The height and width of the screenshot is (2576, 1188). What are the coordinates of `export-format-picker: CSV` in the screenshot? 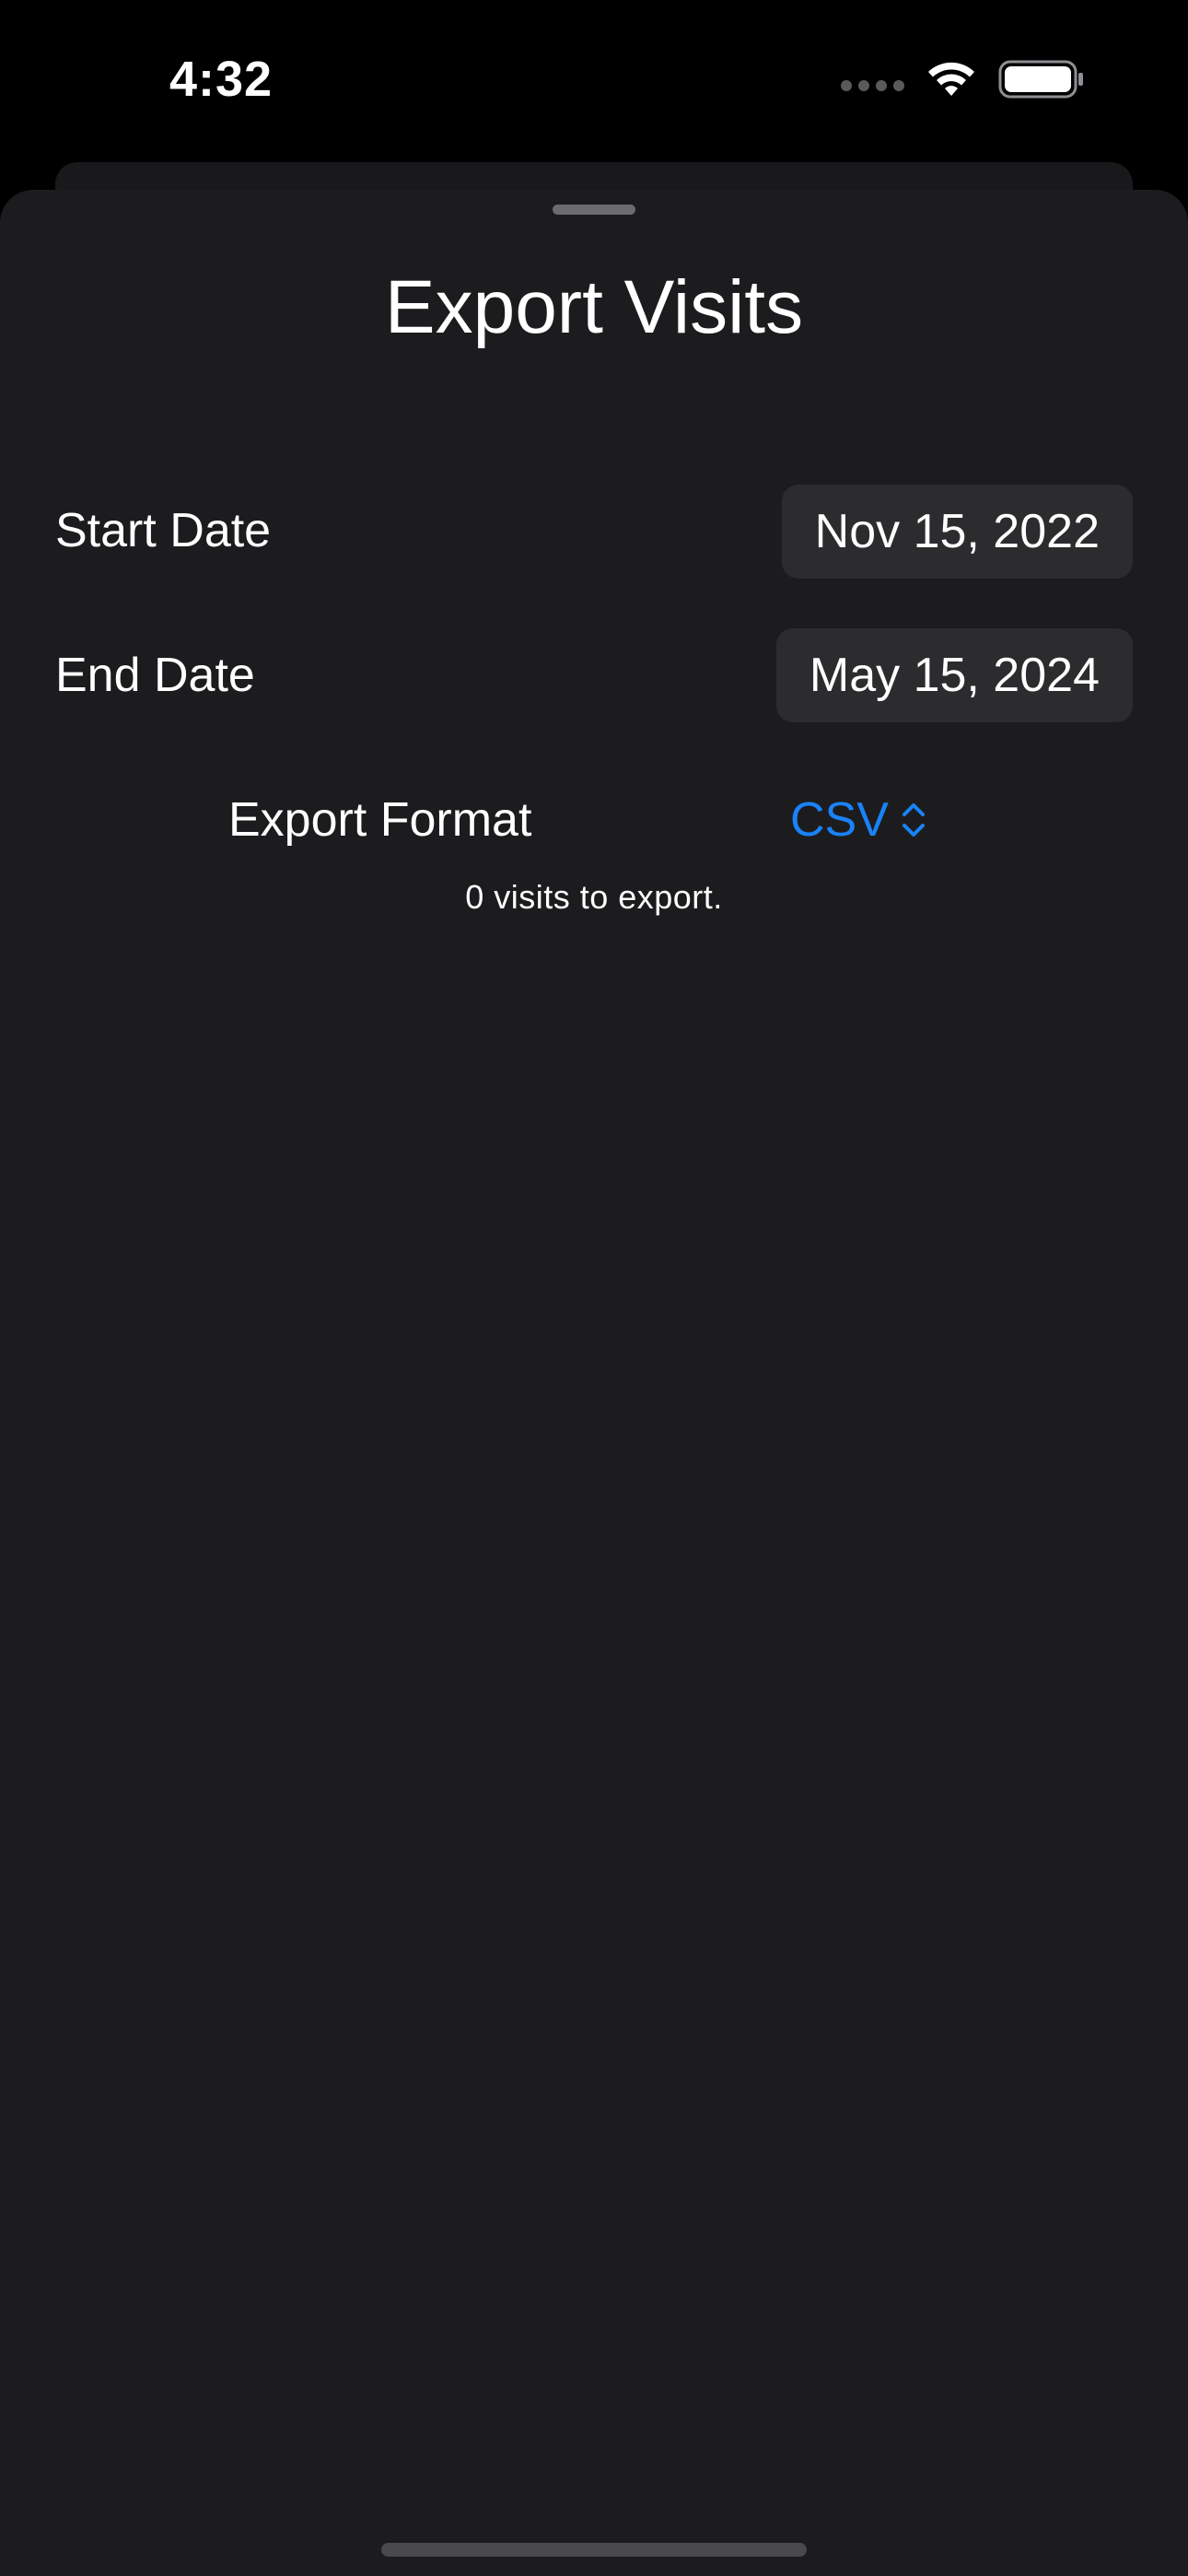 It's located at (858, 819).